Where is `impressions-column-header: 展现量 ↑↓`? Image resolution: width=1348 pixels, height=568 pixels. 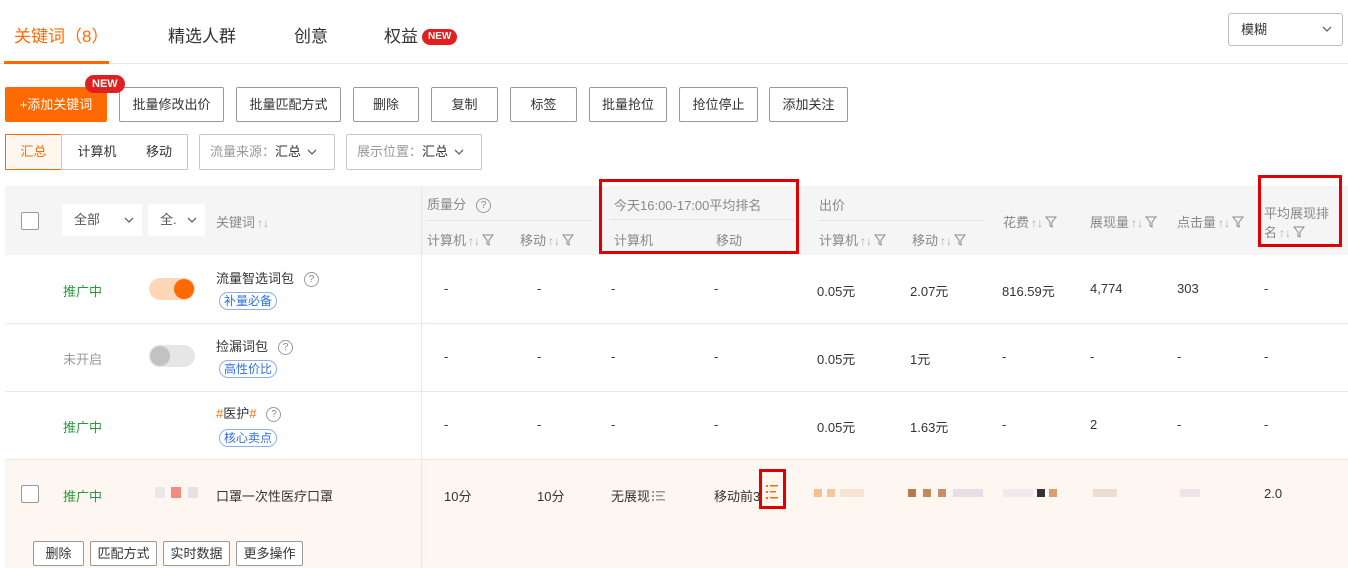
impressions-column-header: 展现量 ↑↓ is located at coordinates (1124, 221).